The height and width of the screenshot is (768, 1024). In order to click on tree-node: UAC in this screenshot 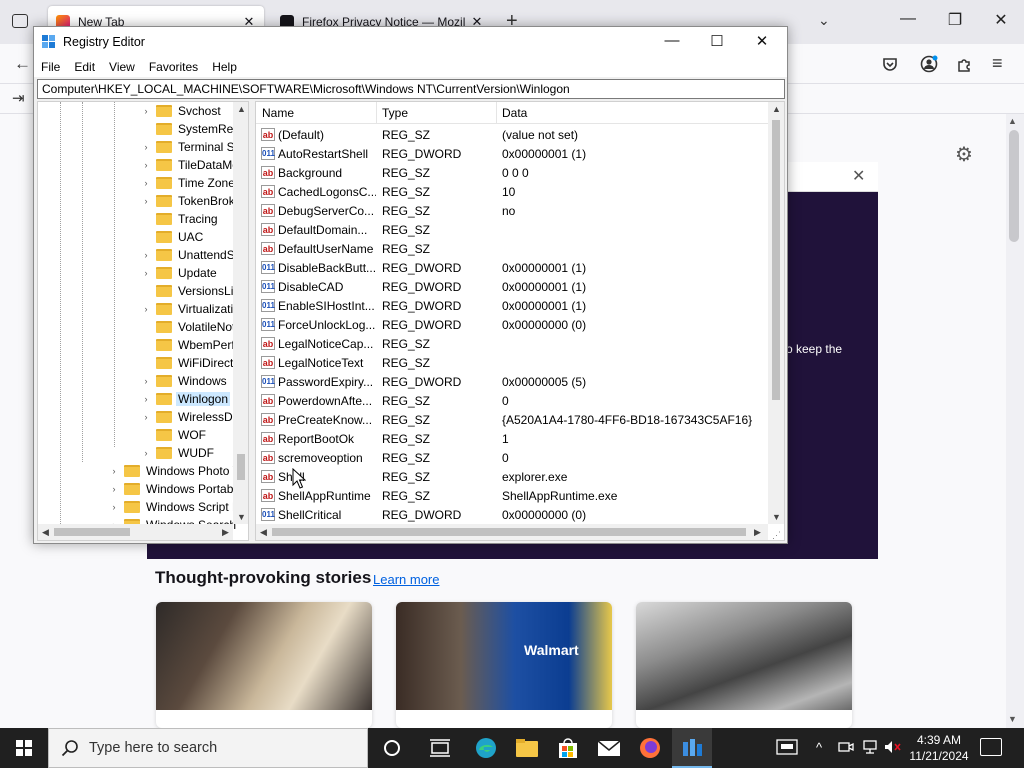, I will do `click(172, 237)`.